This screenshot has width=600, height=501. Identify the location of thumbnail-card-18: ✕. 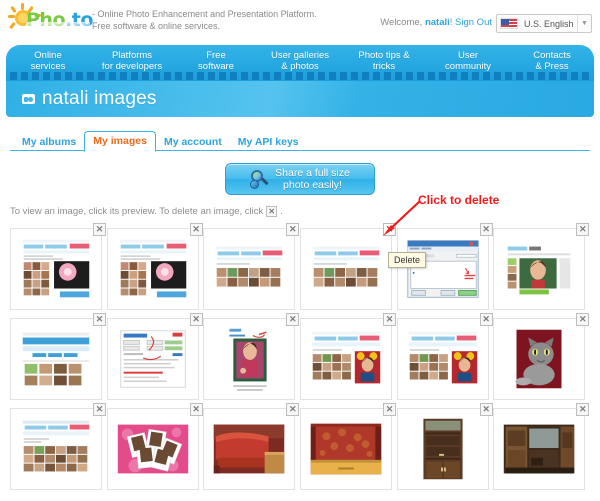
(541, 446).